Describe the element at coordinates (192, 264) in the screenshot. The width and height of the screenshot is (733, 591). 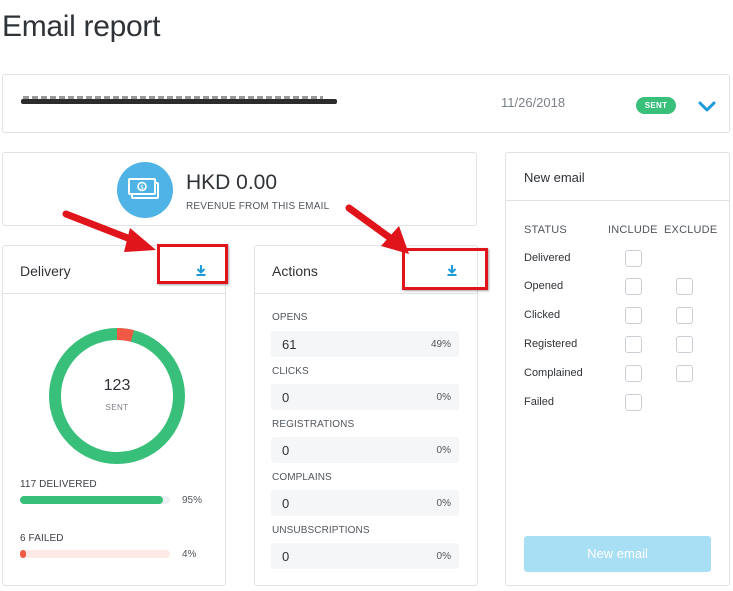
I see `highlight-box-delivery-download` at that location.